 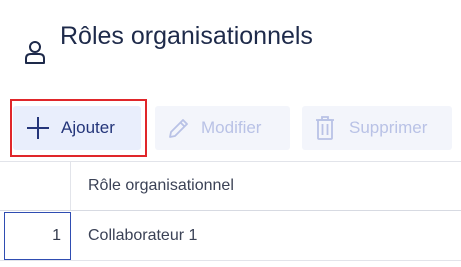 I want to click on role-cell: Collaborateur 1, so click(x=134, y=235).